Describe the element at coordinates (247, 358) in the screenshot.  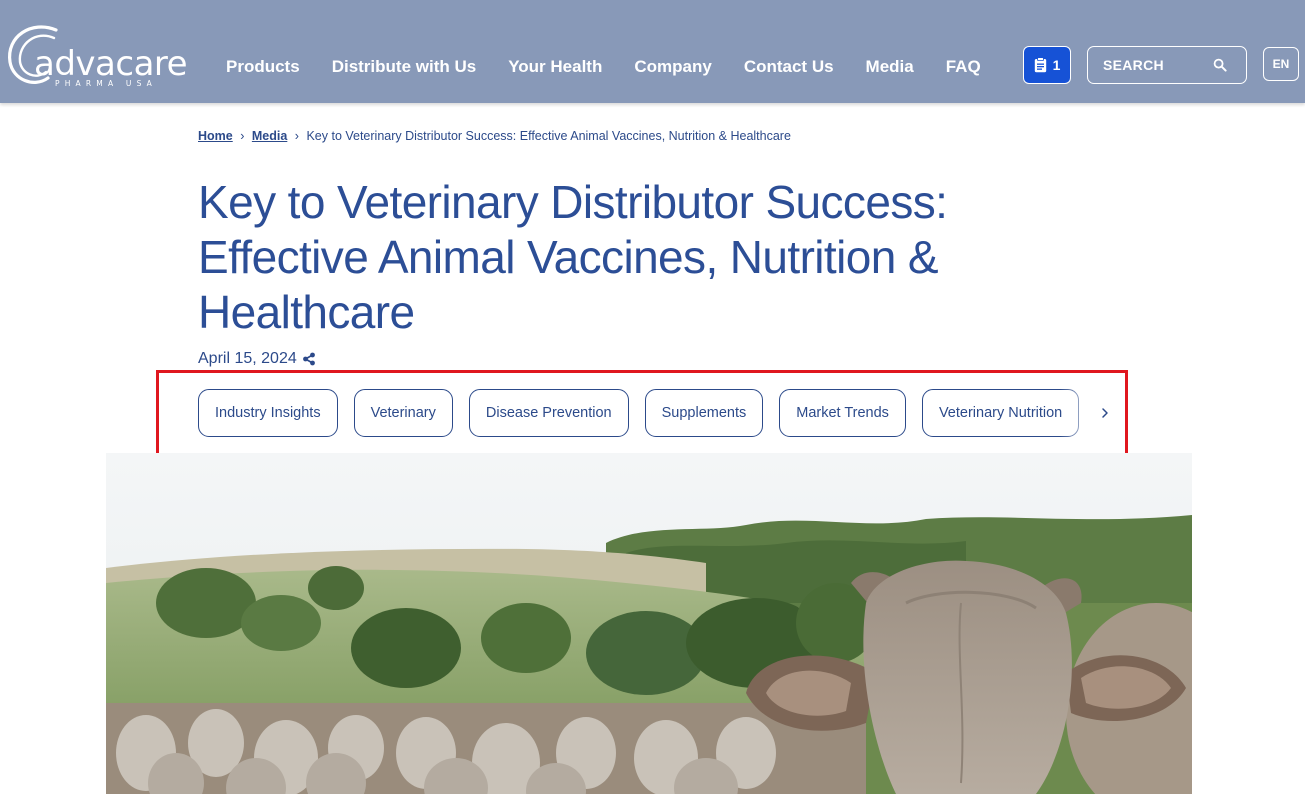
I see `publish-date: April 15, 2024` at that location.